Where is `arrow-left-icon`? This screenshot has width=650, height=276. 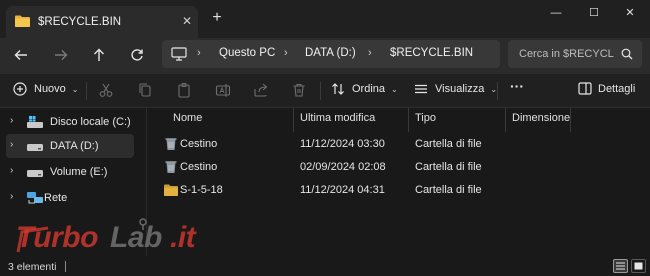 arrow-left-icon is located at coordinates (20, 55).